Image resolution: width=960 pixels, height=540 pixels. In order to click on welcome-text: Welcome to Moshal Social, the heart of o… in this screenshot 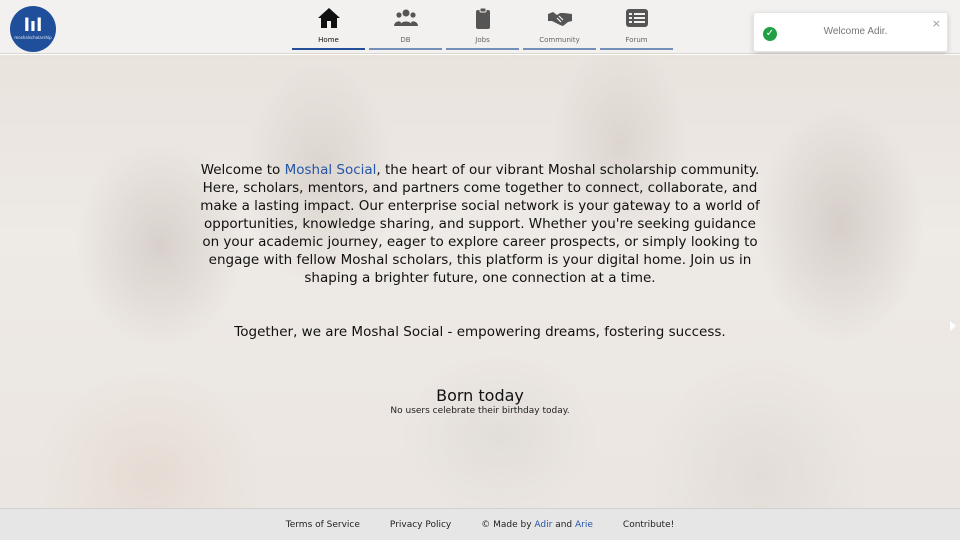, I will do `click(480, 224)`.